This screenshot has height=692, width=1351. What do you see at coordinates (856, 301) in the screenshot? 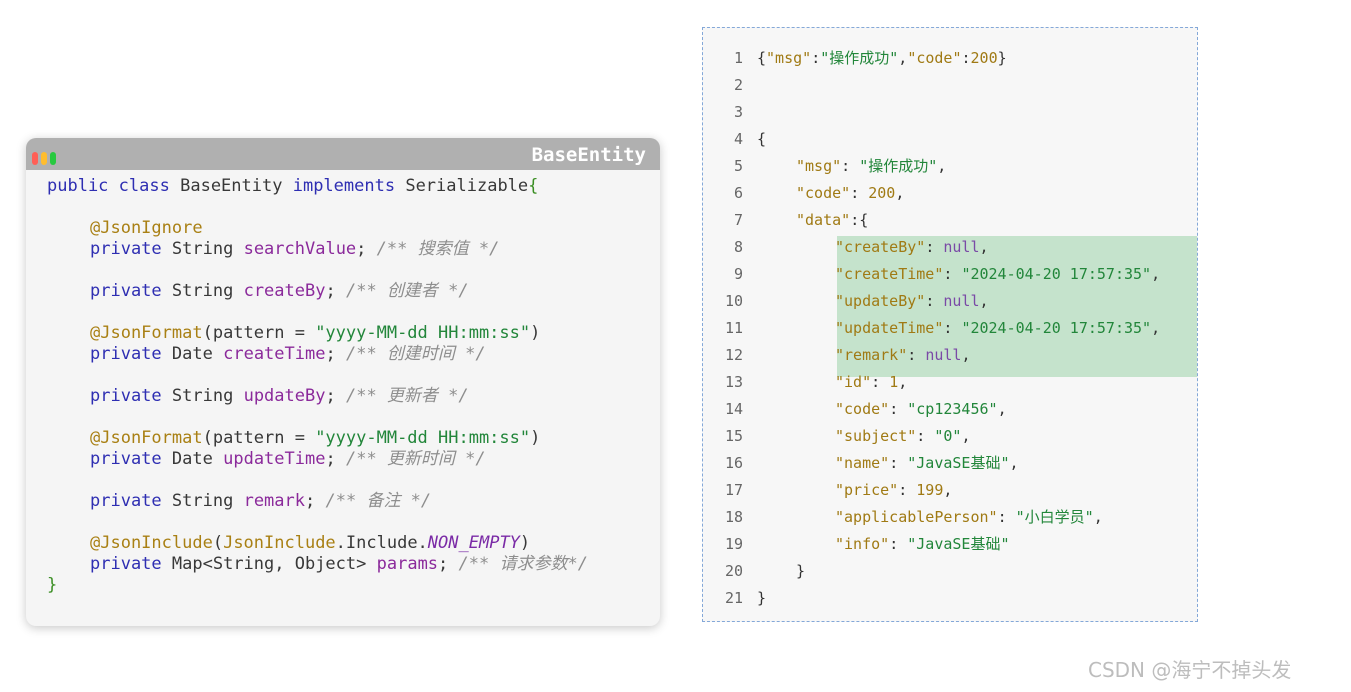
I see `json-line: 10 "updateBy": null,` at bounding box center [856, 301].